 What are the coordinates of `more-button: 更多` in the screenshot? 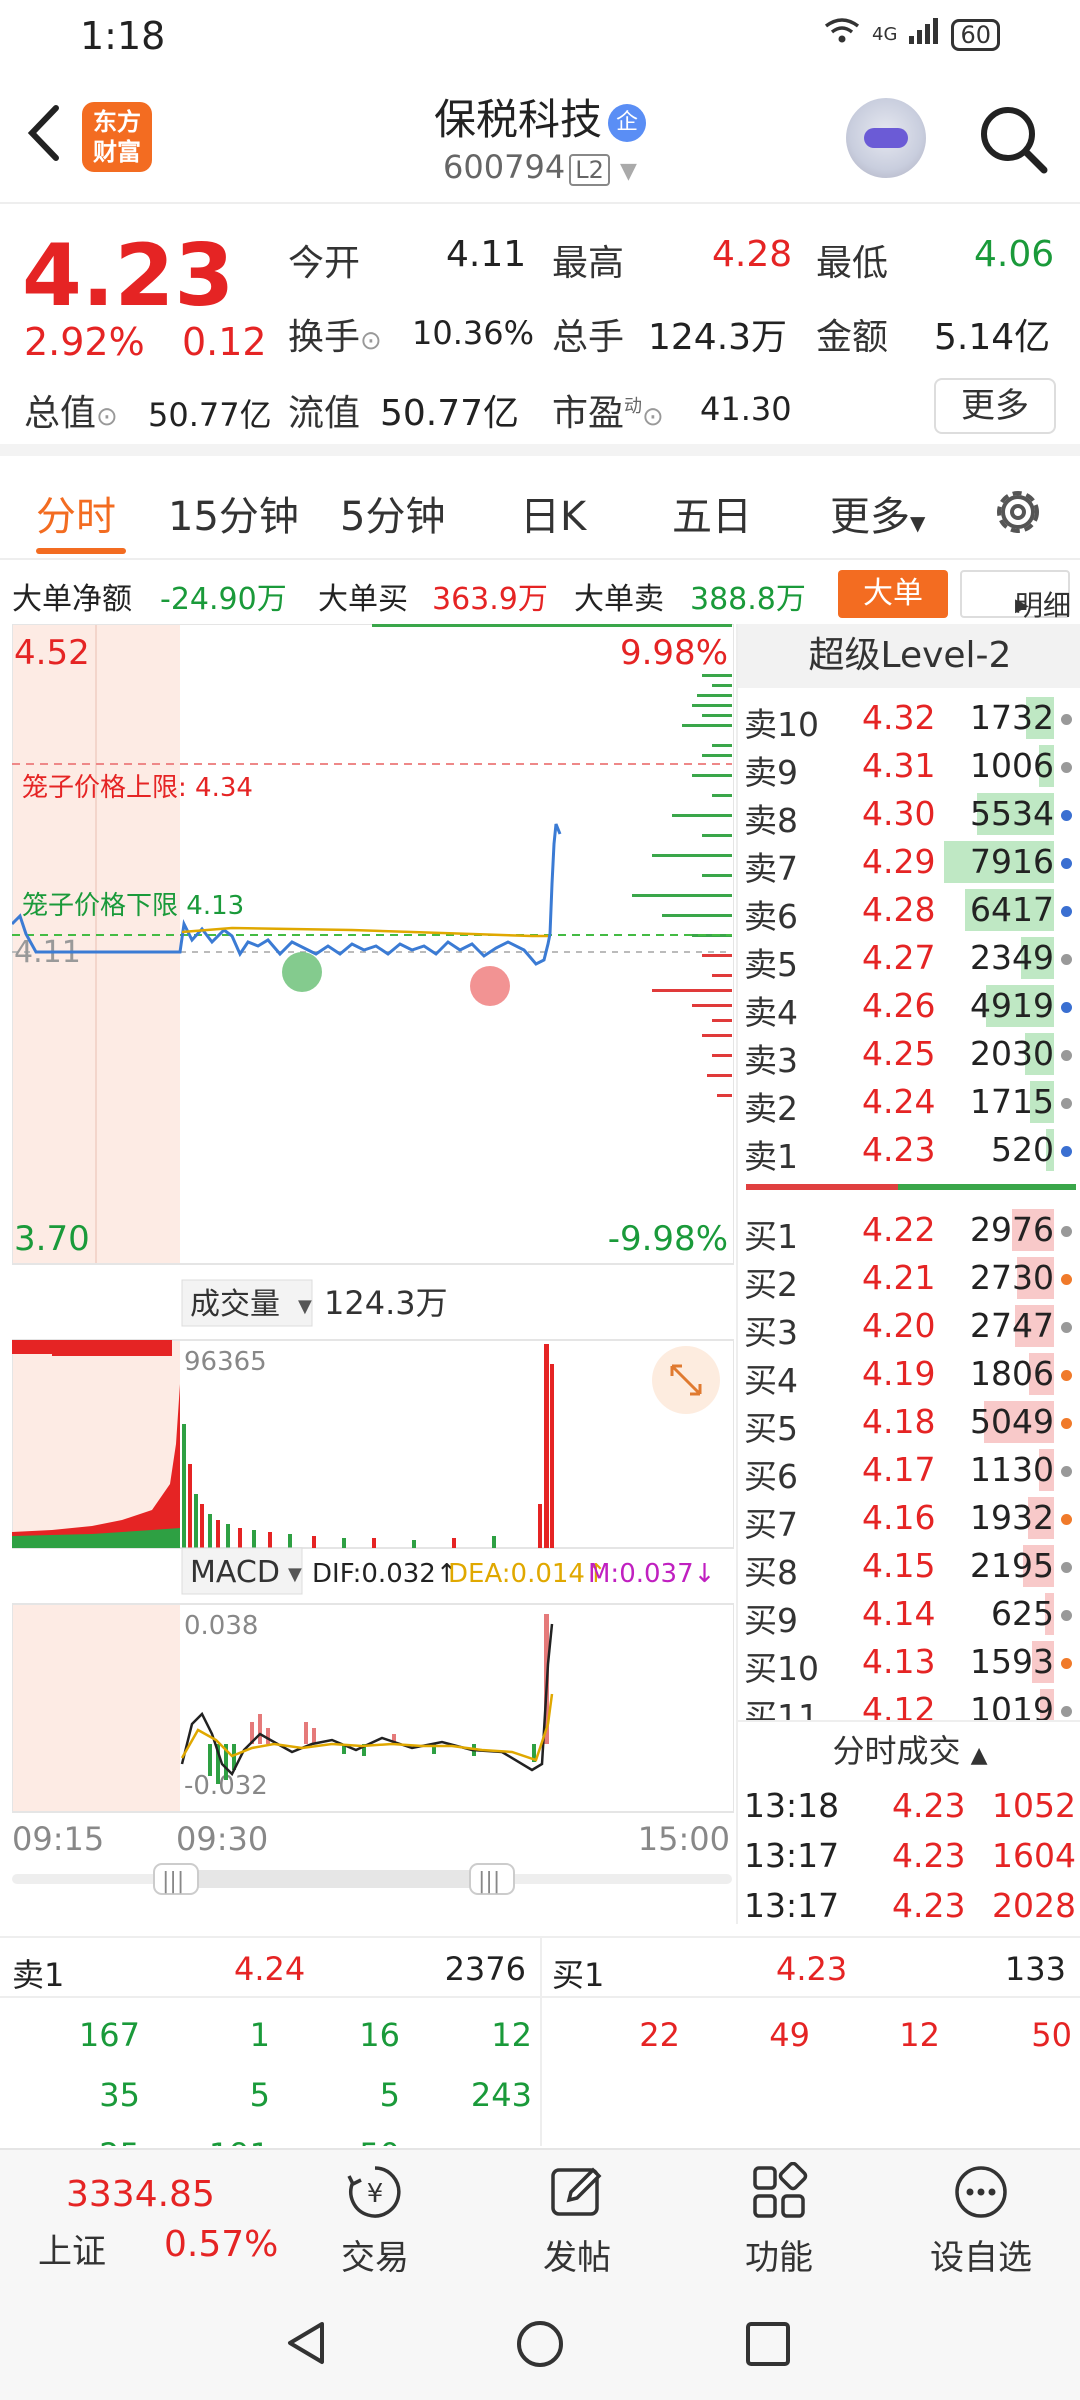 It's located at (995, 406).